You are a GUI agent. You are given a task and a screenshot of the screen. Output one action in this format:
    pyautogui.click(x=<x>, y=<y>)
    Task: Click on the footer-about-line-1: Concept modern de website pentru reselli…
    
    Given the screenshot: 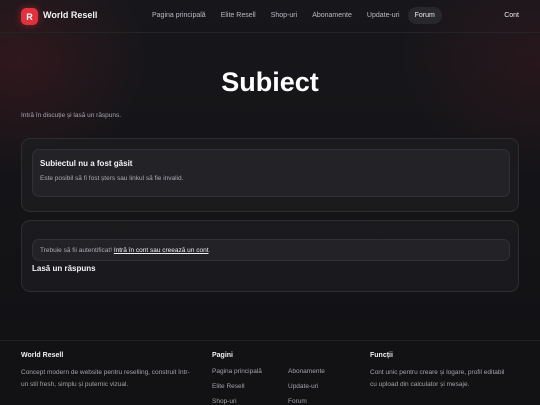 What is the action you would take?
    pyautogui.click(x=105, y=372)
    